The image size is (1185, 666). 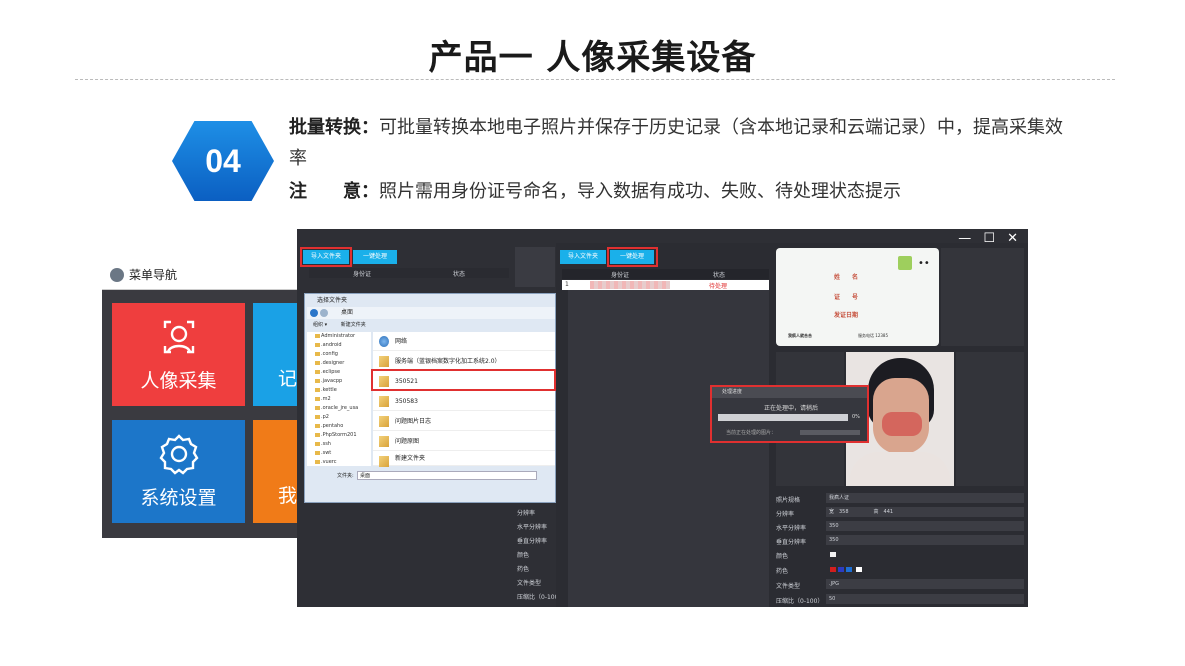 What do you see at coordinates (339, 336) in the screenshot?
I see `tree-item: Administrator` at bounding box center [339, 336].